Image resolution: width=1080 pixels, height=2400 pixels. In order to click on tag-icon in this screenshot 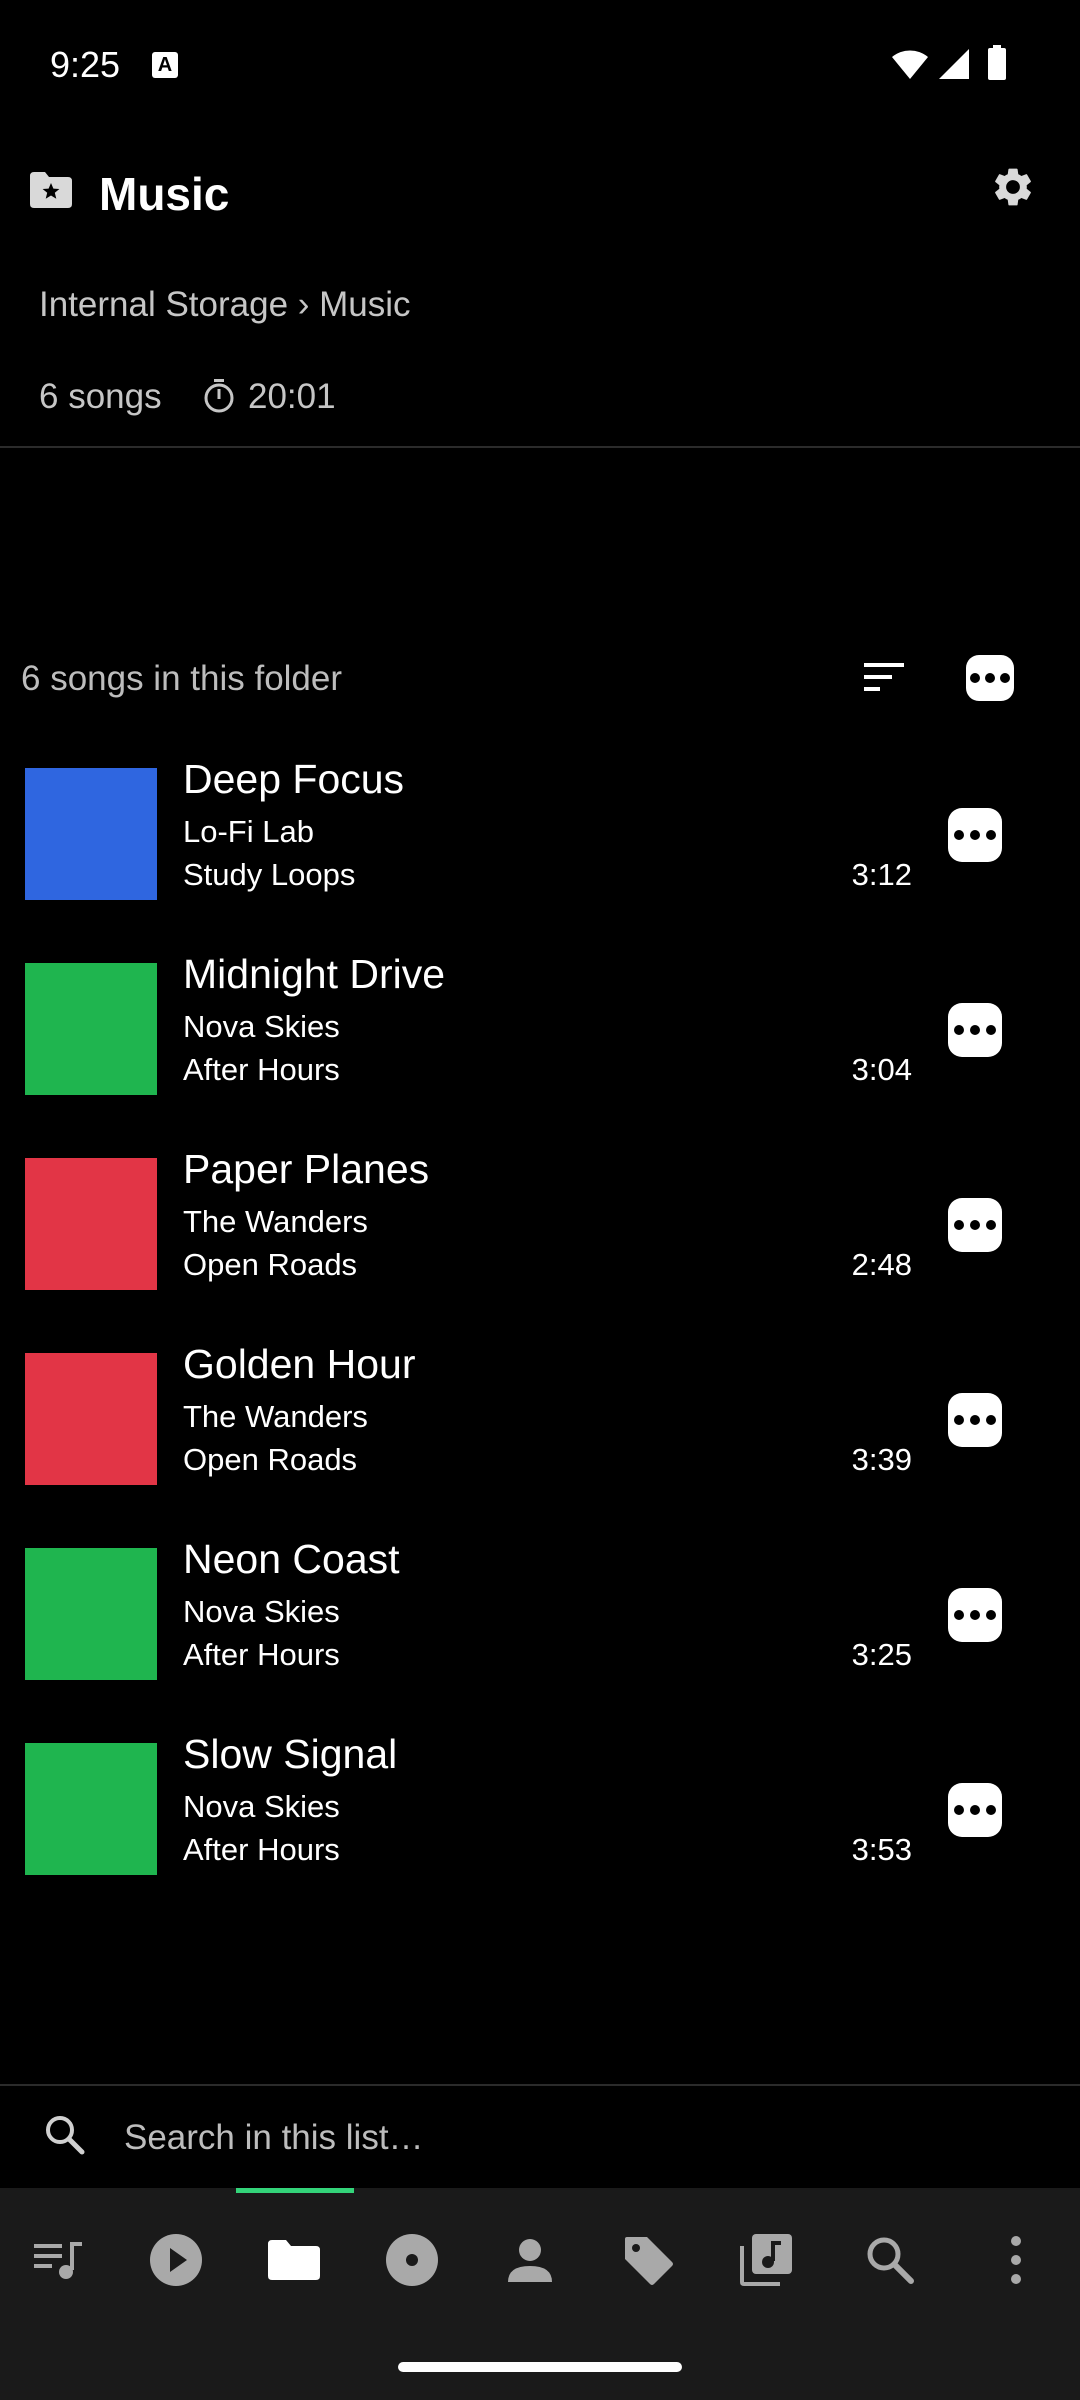, I will do `click(648, 2260)`.